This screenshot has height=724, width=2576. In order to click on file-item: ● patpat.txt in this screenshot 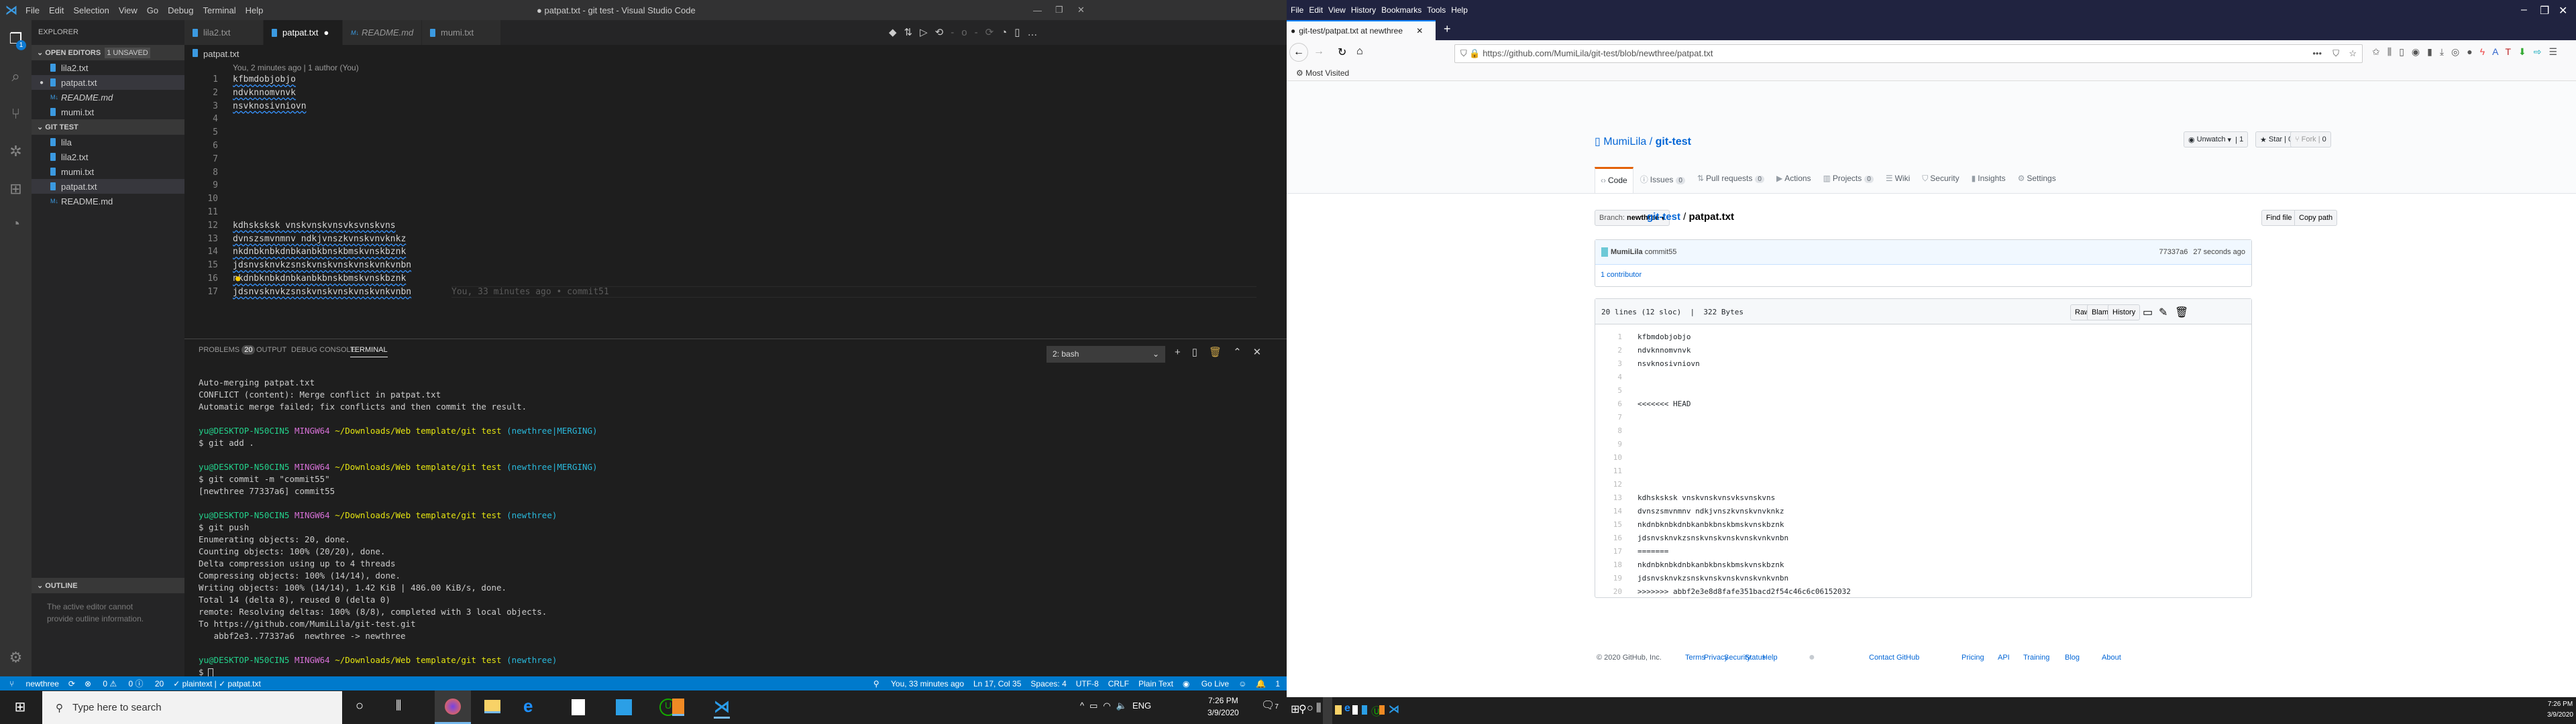, I will do `click(108, 82)`.